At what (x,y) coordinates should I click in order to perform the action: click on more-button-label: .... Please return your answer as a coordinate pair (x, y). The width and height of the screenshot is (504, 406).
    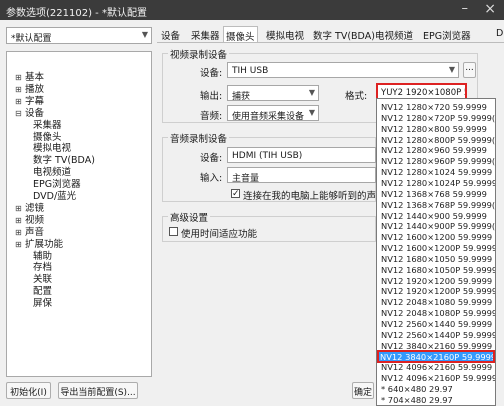
    Looking at the image, I should click on (469, 68).